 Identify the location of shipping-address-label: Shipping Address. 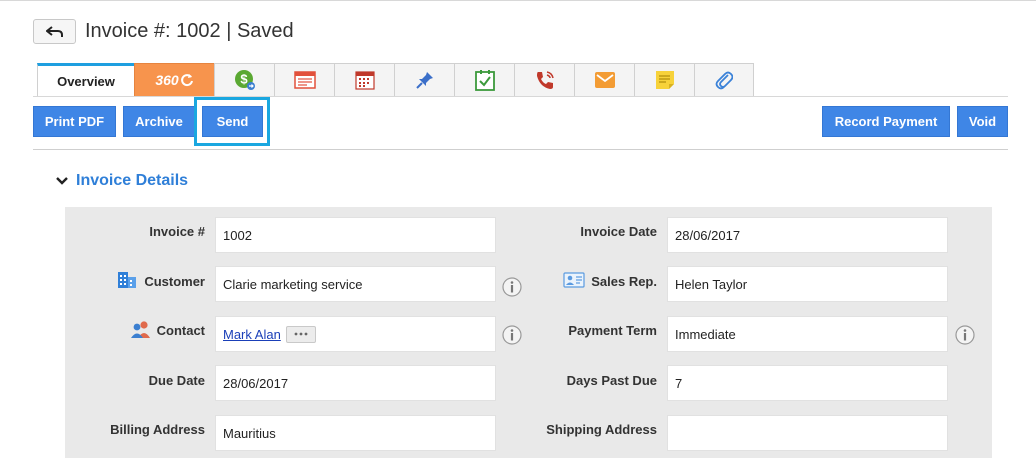
(601, 429).